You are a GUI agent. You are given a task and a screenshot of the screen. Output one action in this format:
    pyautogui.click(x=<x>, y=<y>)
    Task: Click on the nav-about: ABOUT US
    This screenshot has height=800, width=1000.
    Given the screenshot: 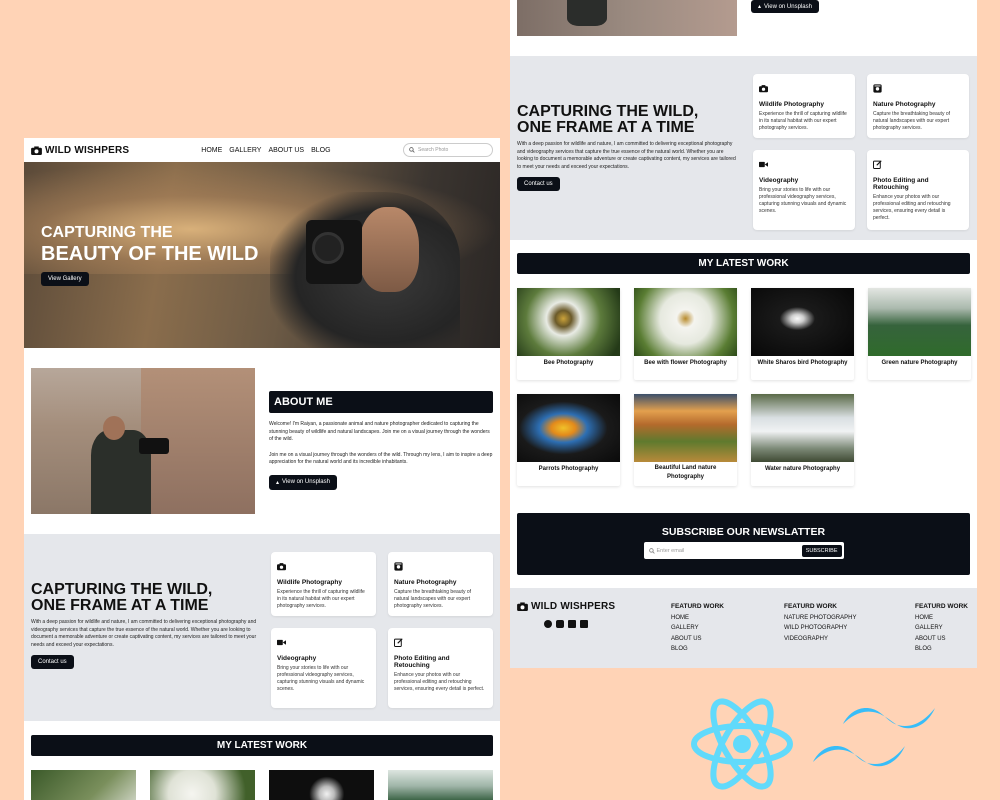 What is the action you would take?
    pyautogui.click(x=286, y=150)
    